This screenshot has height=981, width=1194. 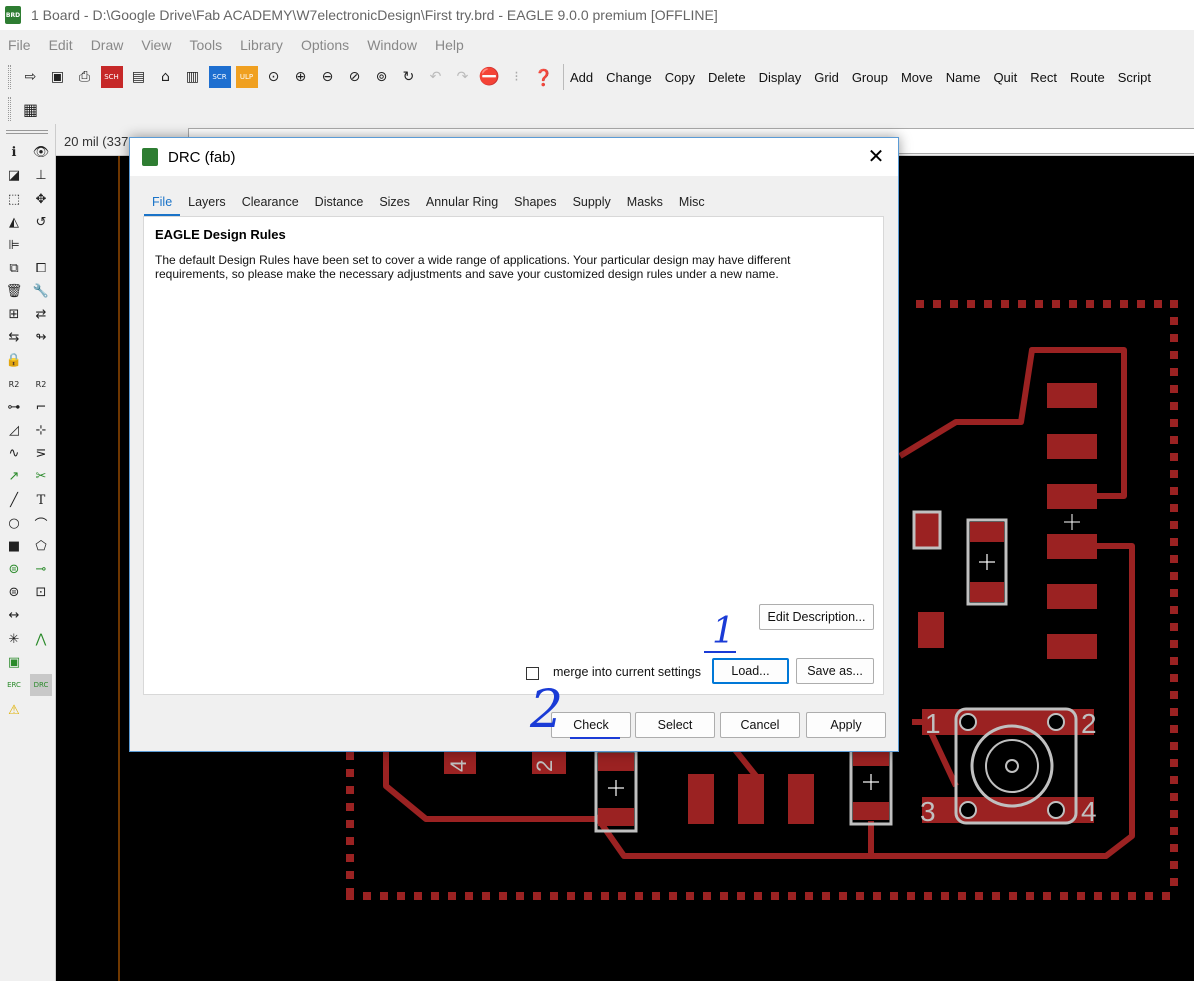 What do you see at coordinates (436, 77) in the screenshot?
I see `undo-icon: ↶` at bounding box center [436, 77].